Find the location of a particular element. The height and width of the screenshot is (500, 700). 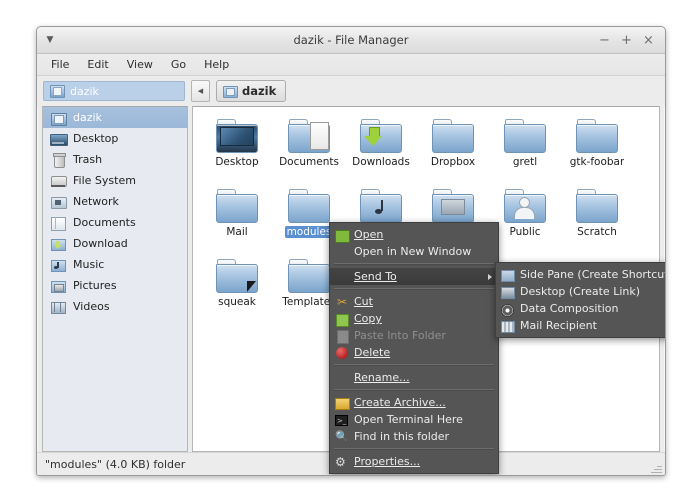

sidebar-item-label: dazik is located at coordinates (87, 117).